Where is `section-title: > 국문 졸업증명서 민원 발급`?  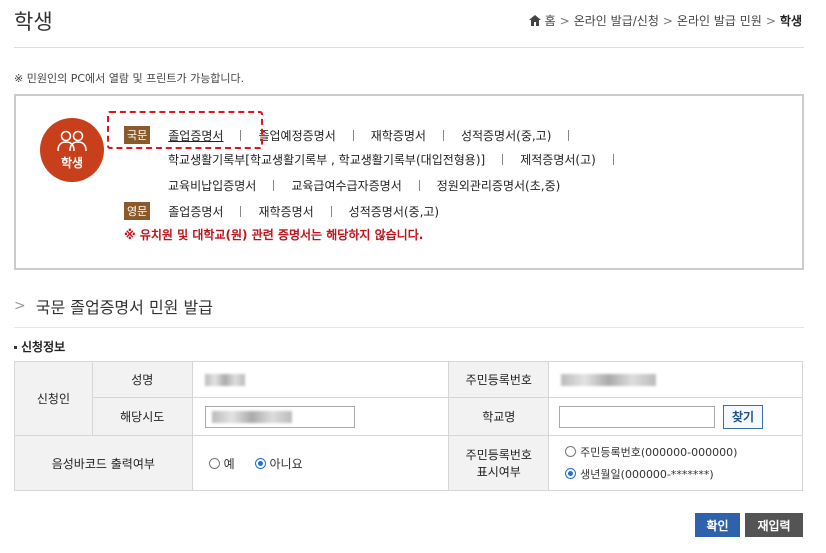
section-title: > 국문 졸업증명서 민원 발급 is located at coordinates (113, 306).